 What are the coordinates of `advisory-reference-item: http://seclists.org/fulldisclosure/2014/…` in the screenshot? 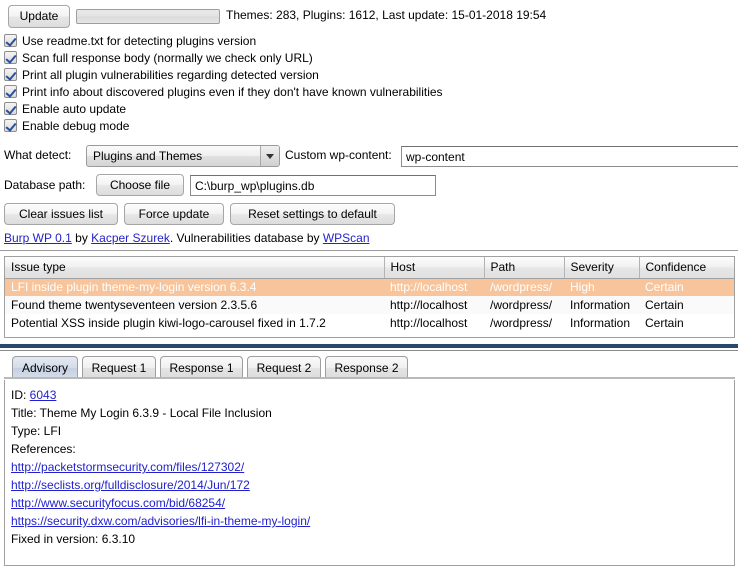 It's located at (369, 485).